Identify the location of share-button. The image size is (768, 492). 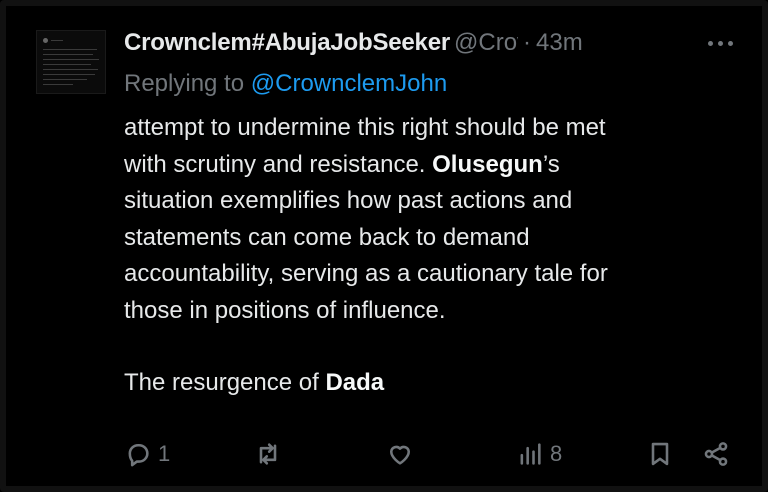
(716, 454).